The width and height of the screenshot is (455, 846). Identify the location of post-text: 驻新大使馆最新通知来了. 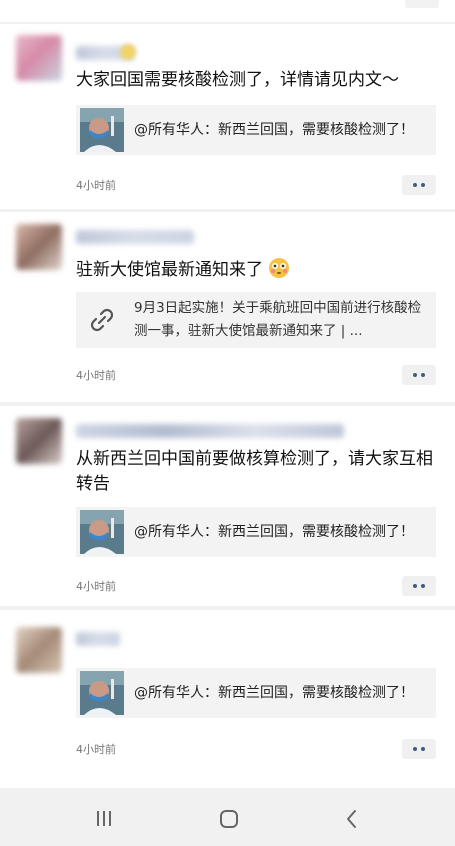
(256, 270).